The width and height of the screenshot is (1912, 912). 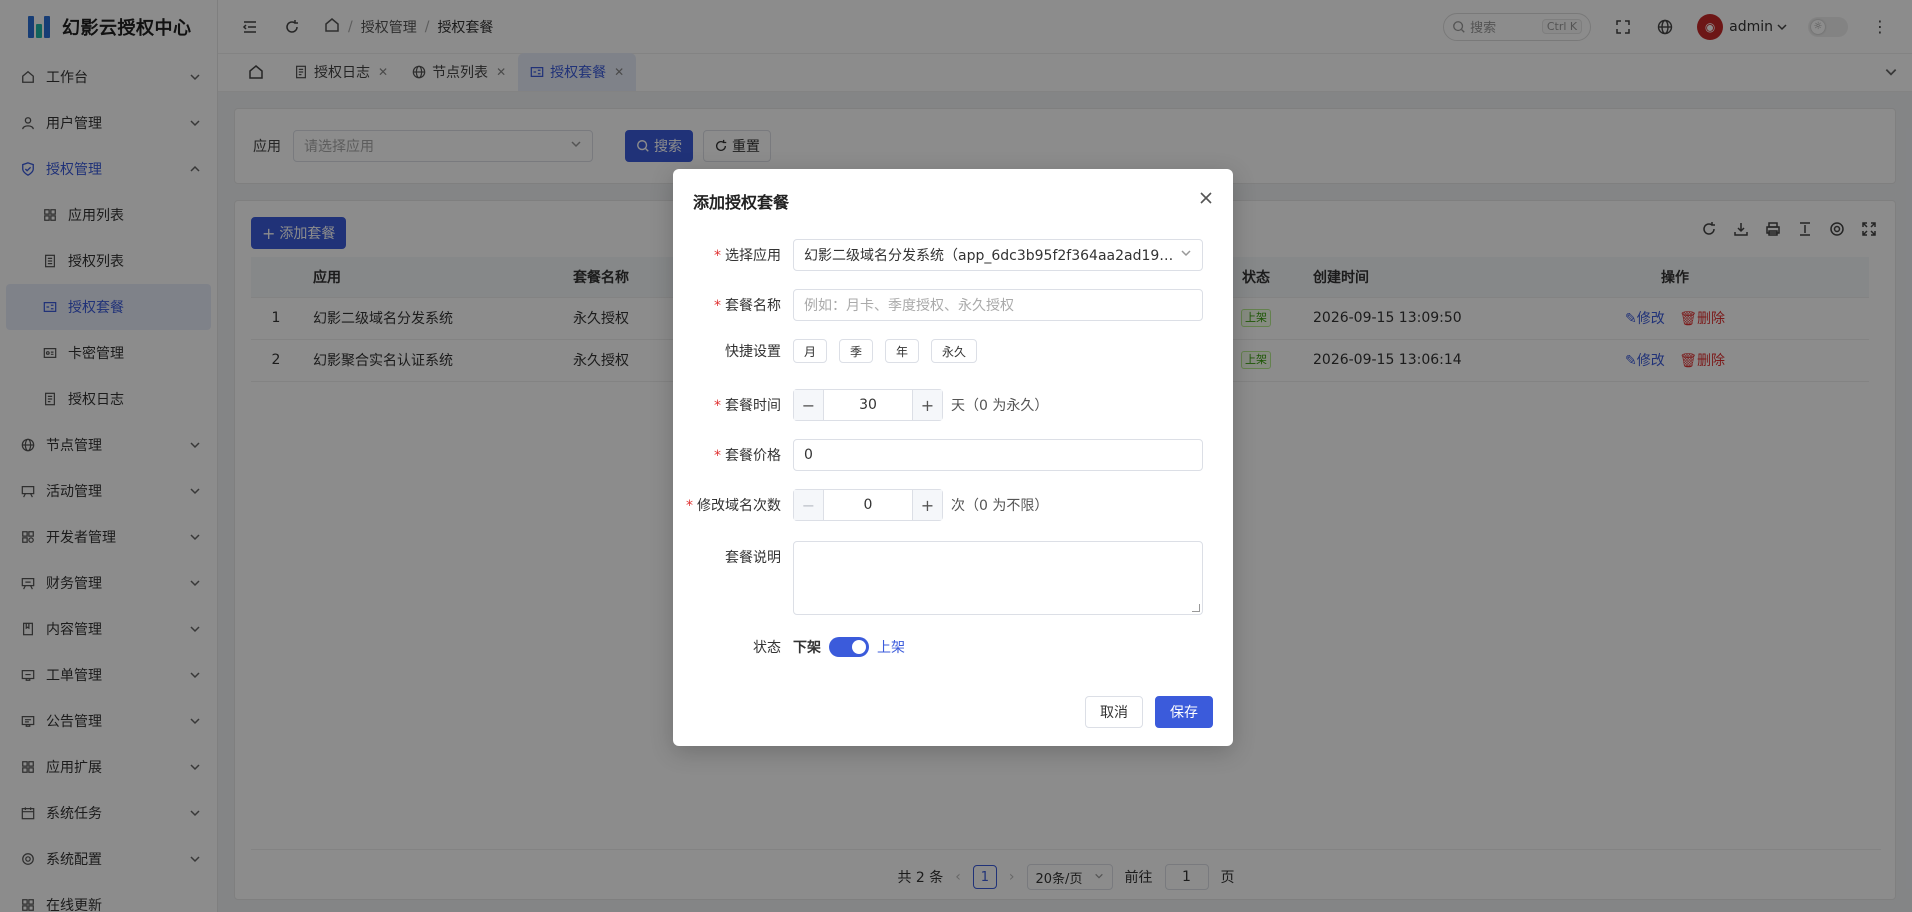 I want to click on quick-year-button: 年, so click(x=902, y=351).